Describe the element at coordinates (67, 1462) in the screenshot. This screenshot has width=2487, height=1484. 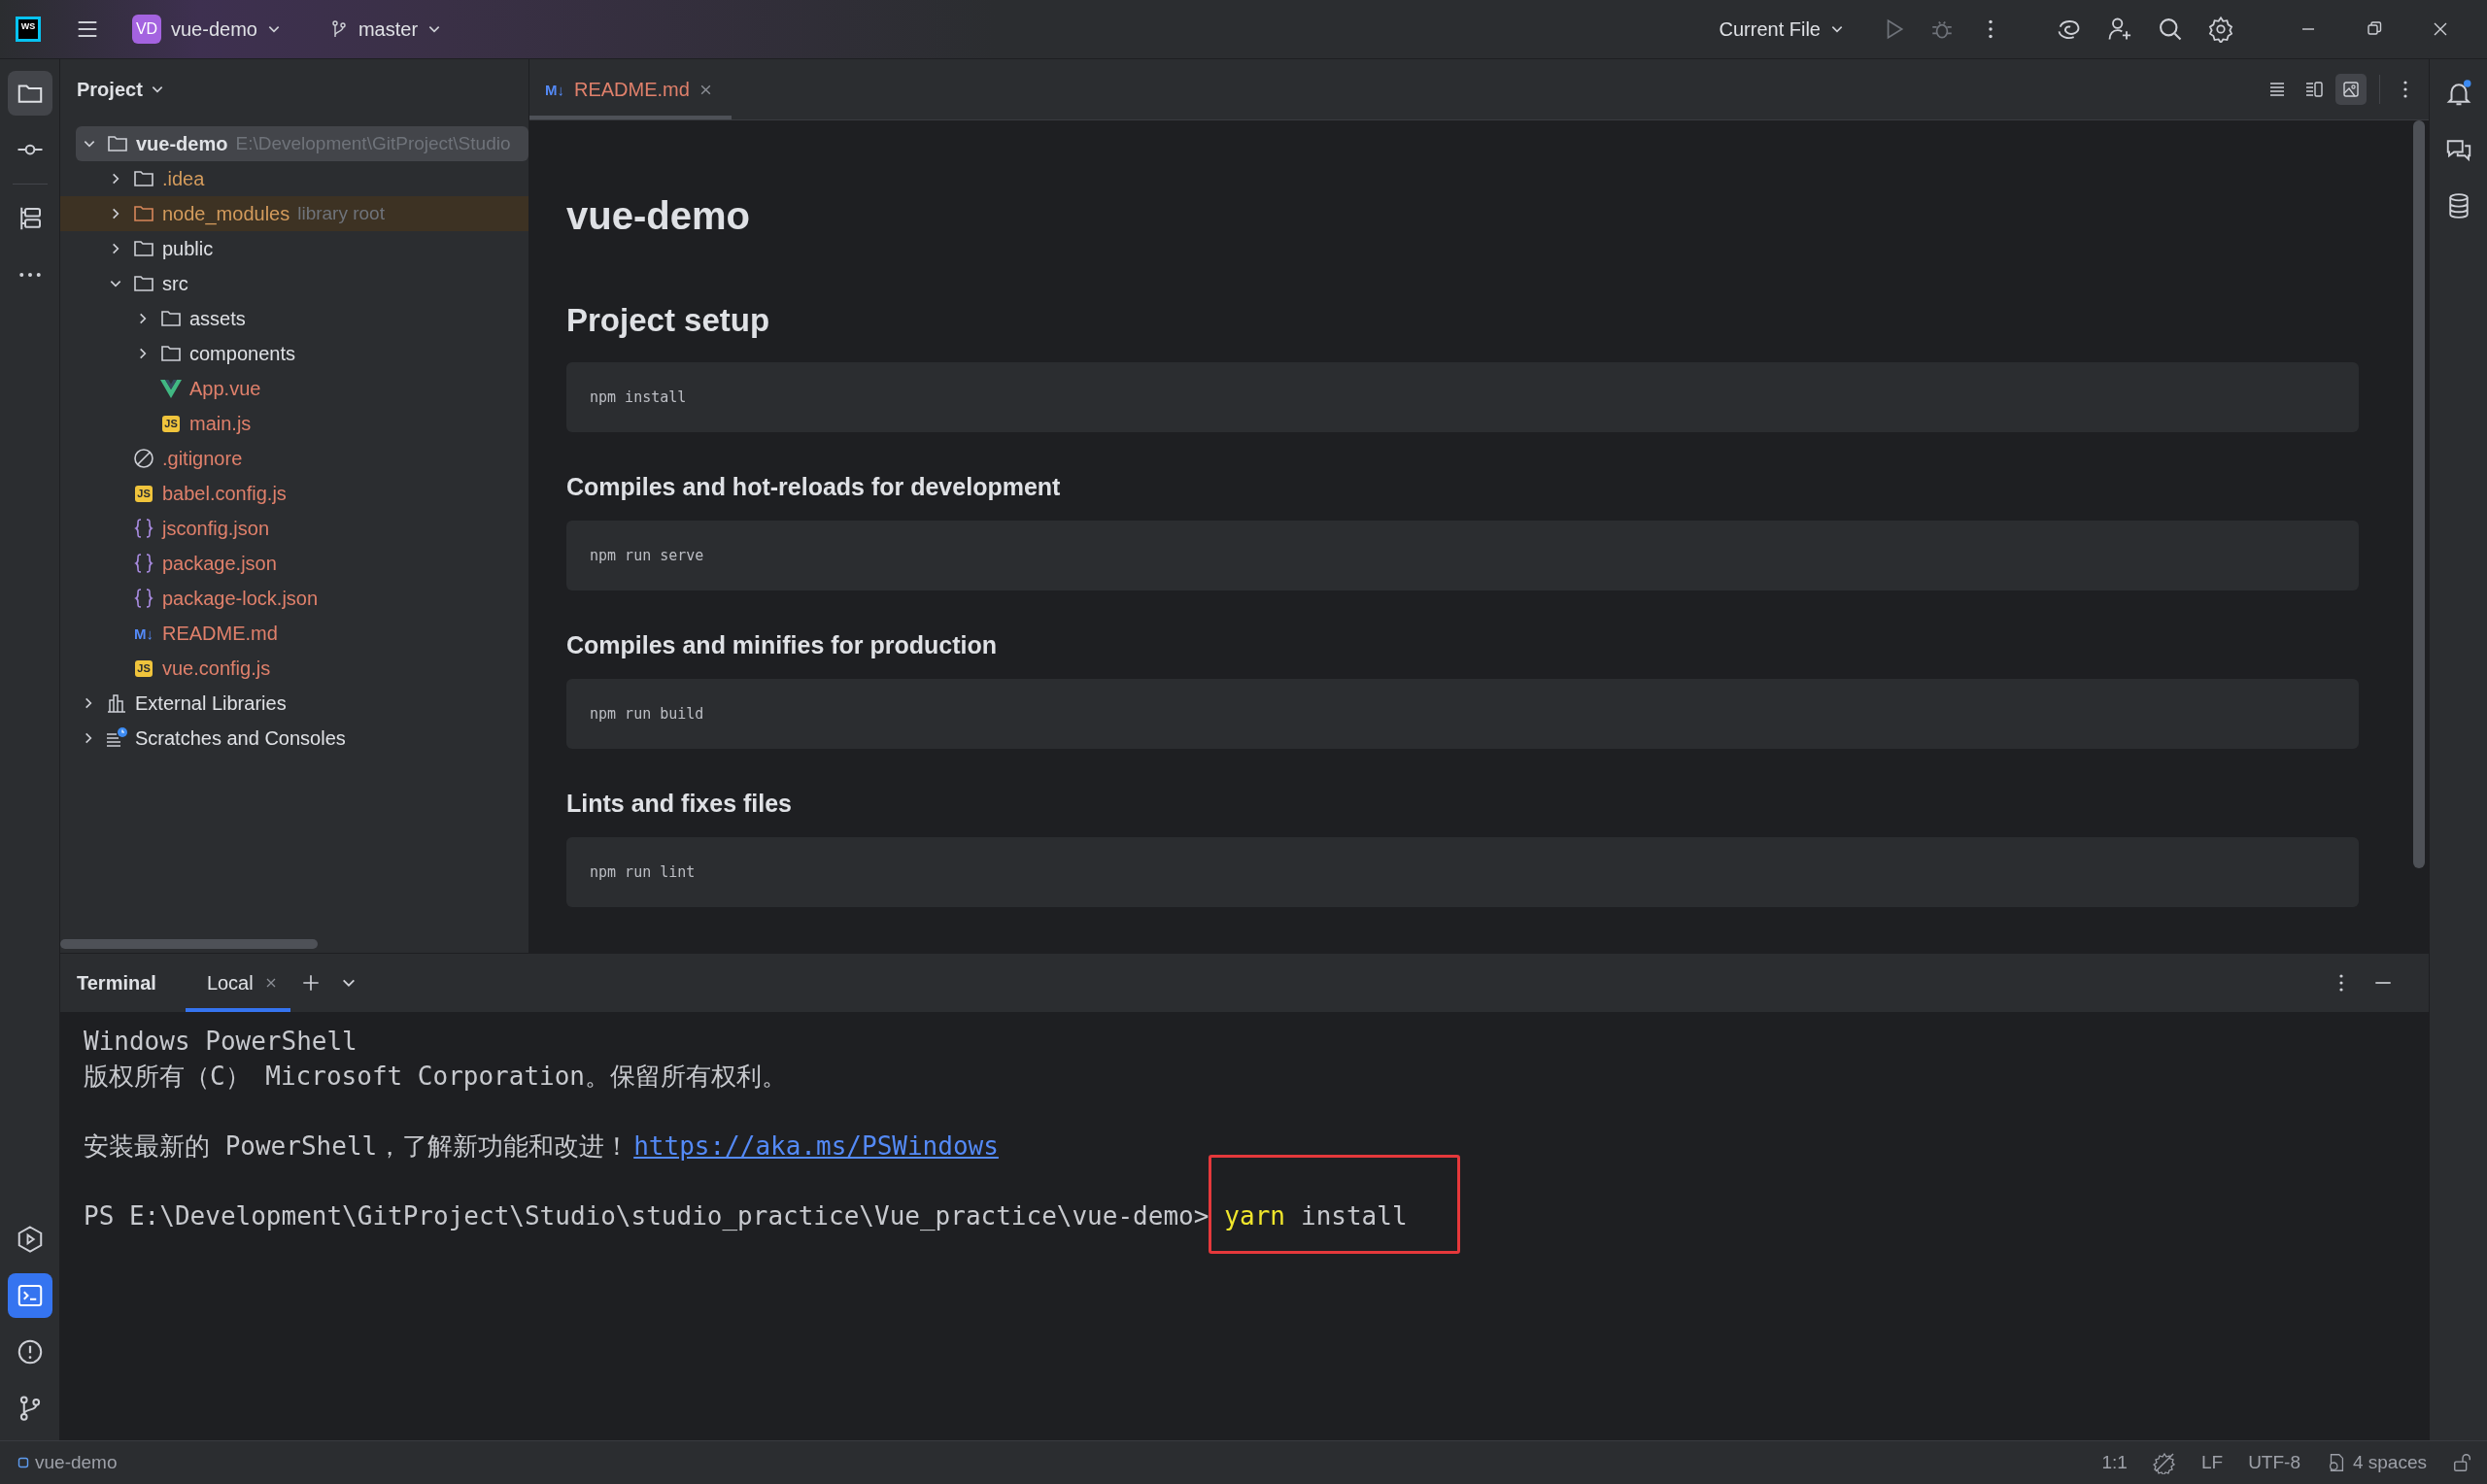
I see `project-breadcrumb: vue-demo` at that location.